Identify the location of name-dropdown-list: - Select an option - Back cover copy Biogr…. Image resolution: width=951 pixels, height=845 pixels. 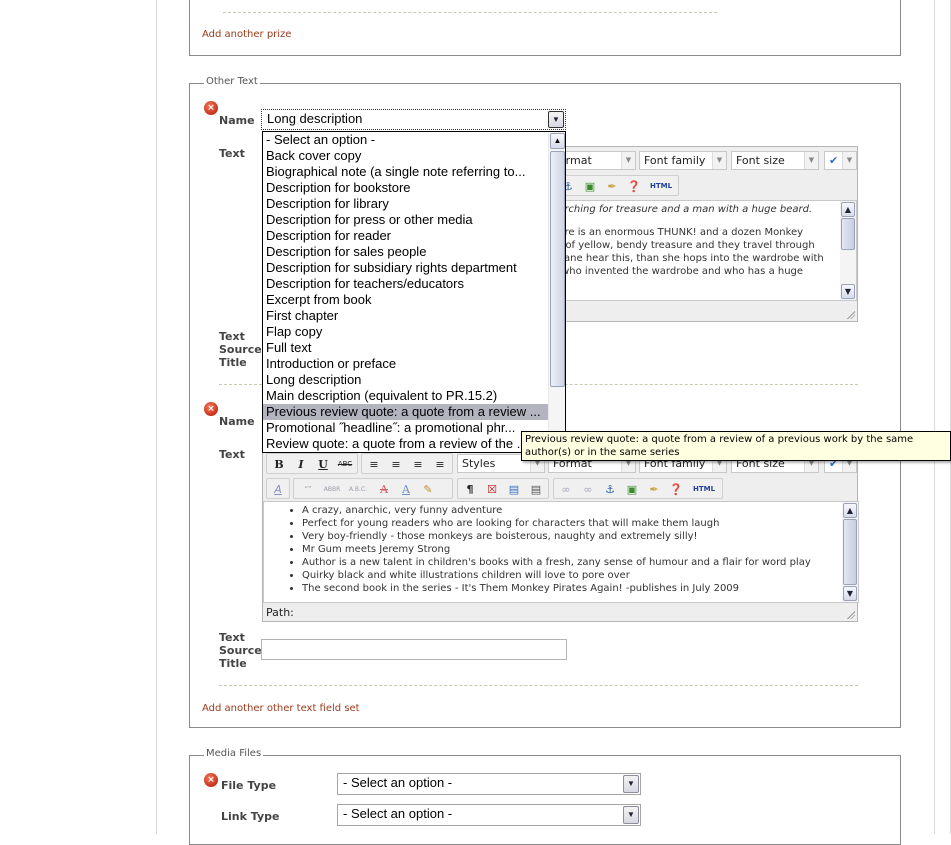
(414, 292).